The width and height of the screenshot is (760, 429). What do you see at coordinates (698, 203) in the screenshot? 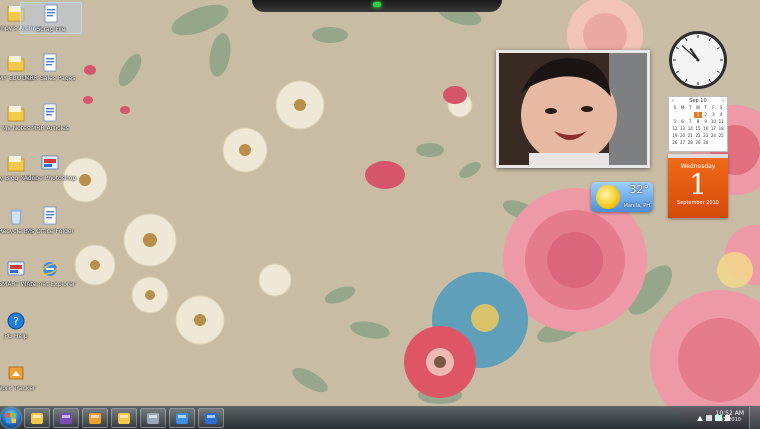
I see `calendar-month-year: September 2010` at bounding box center [698, 203].